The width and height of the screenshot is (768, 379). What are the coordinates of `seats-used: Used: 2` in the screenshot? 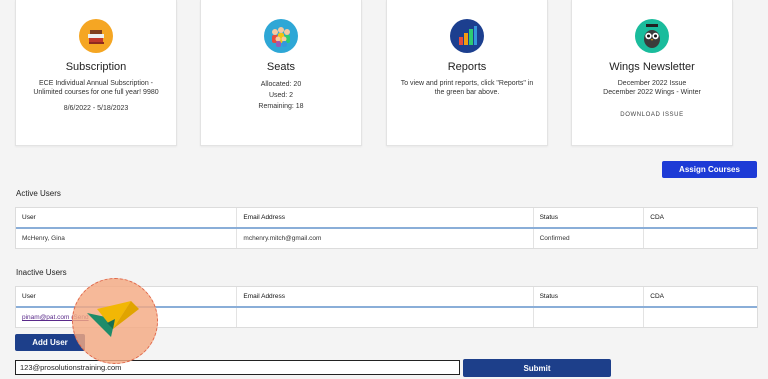 It's located at (281, 95).